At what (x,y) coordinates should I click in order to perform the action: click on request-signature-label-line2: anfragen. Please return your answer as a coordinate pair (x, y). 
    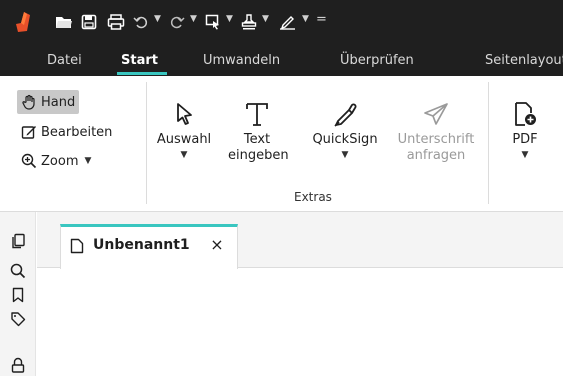
    Looking at the image, I should click on (436, 155).